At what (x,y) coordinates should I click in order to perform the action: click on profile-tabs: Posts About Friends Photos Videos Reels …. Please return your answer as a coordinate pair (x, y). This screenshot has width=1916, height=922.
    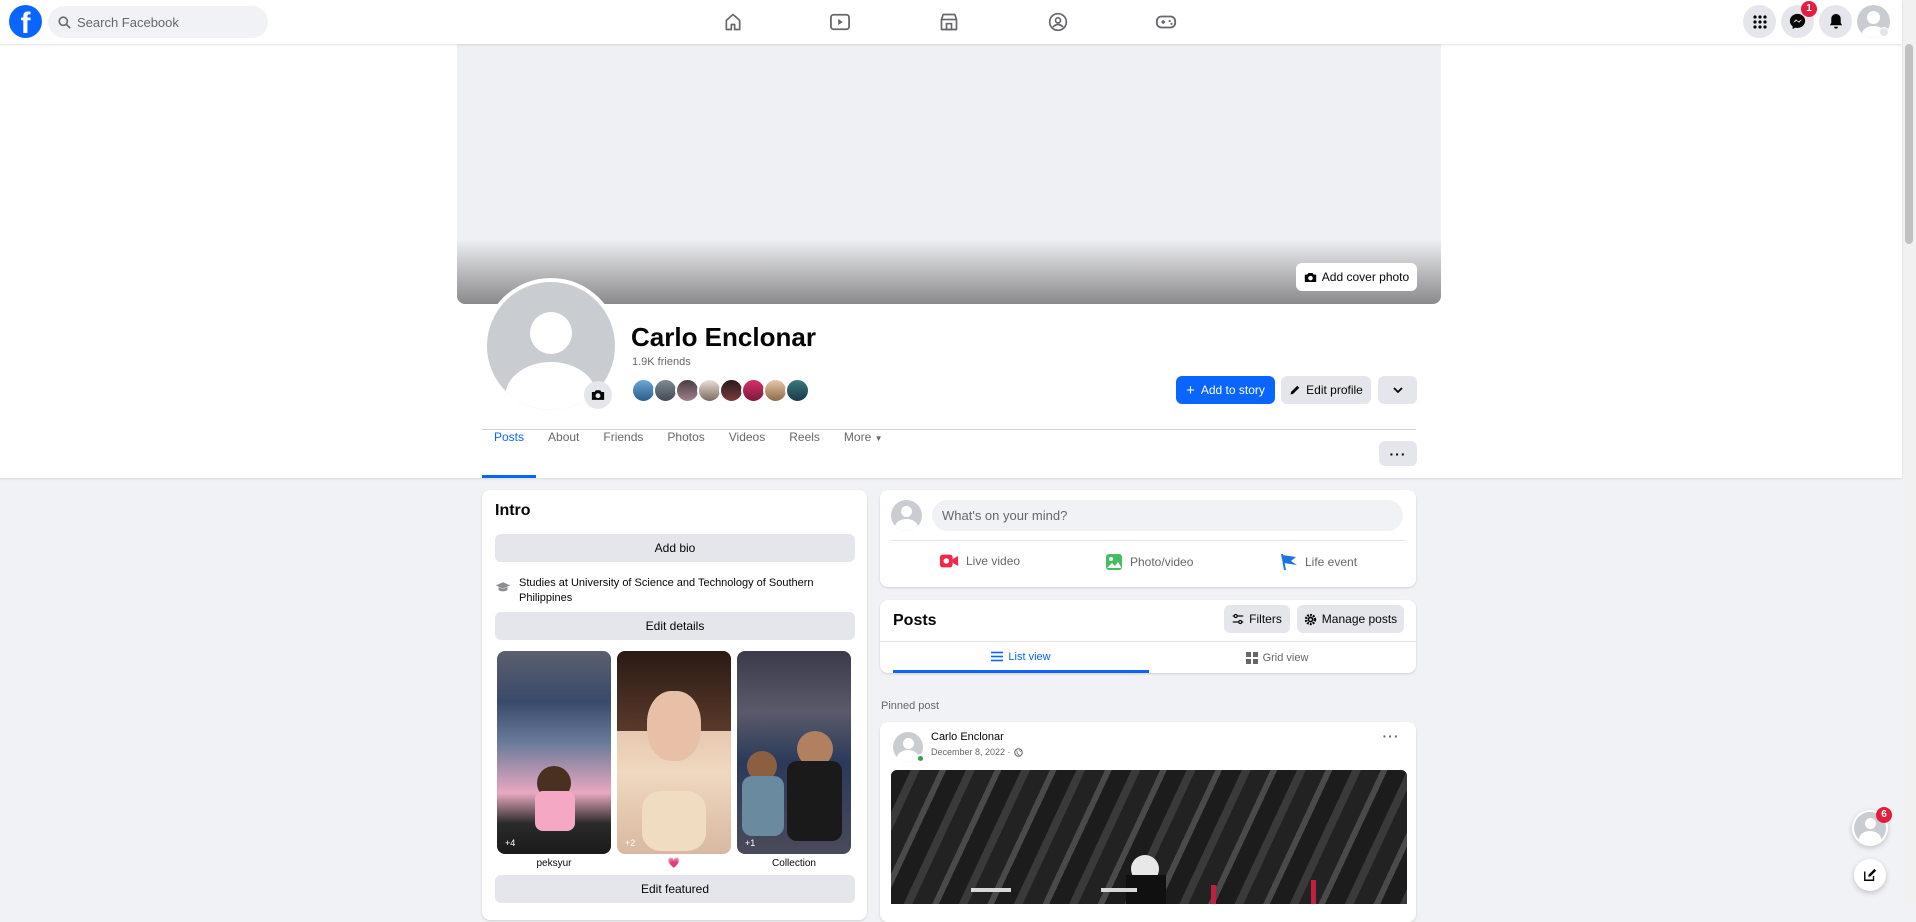
    Looking at the image, I should click on (688, 454).